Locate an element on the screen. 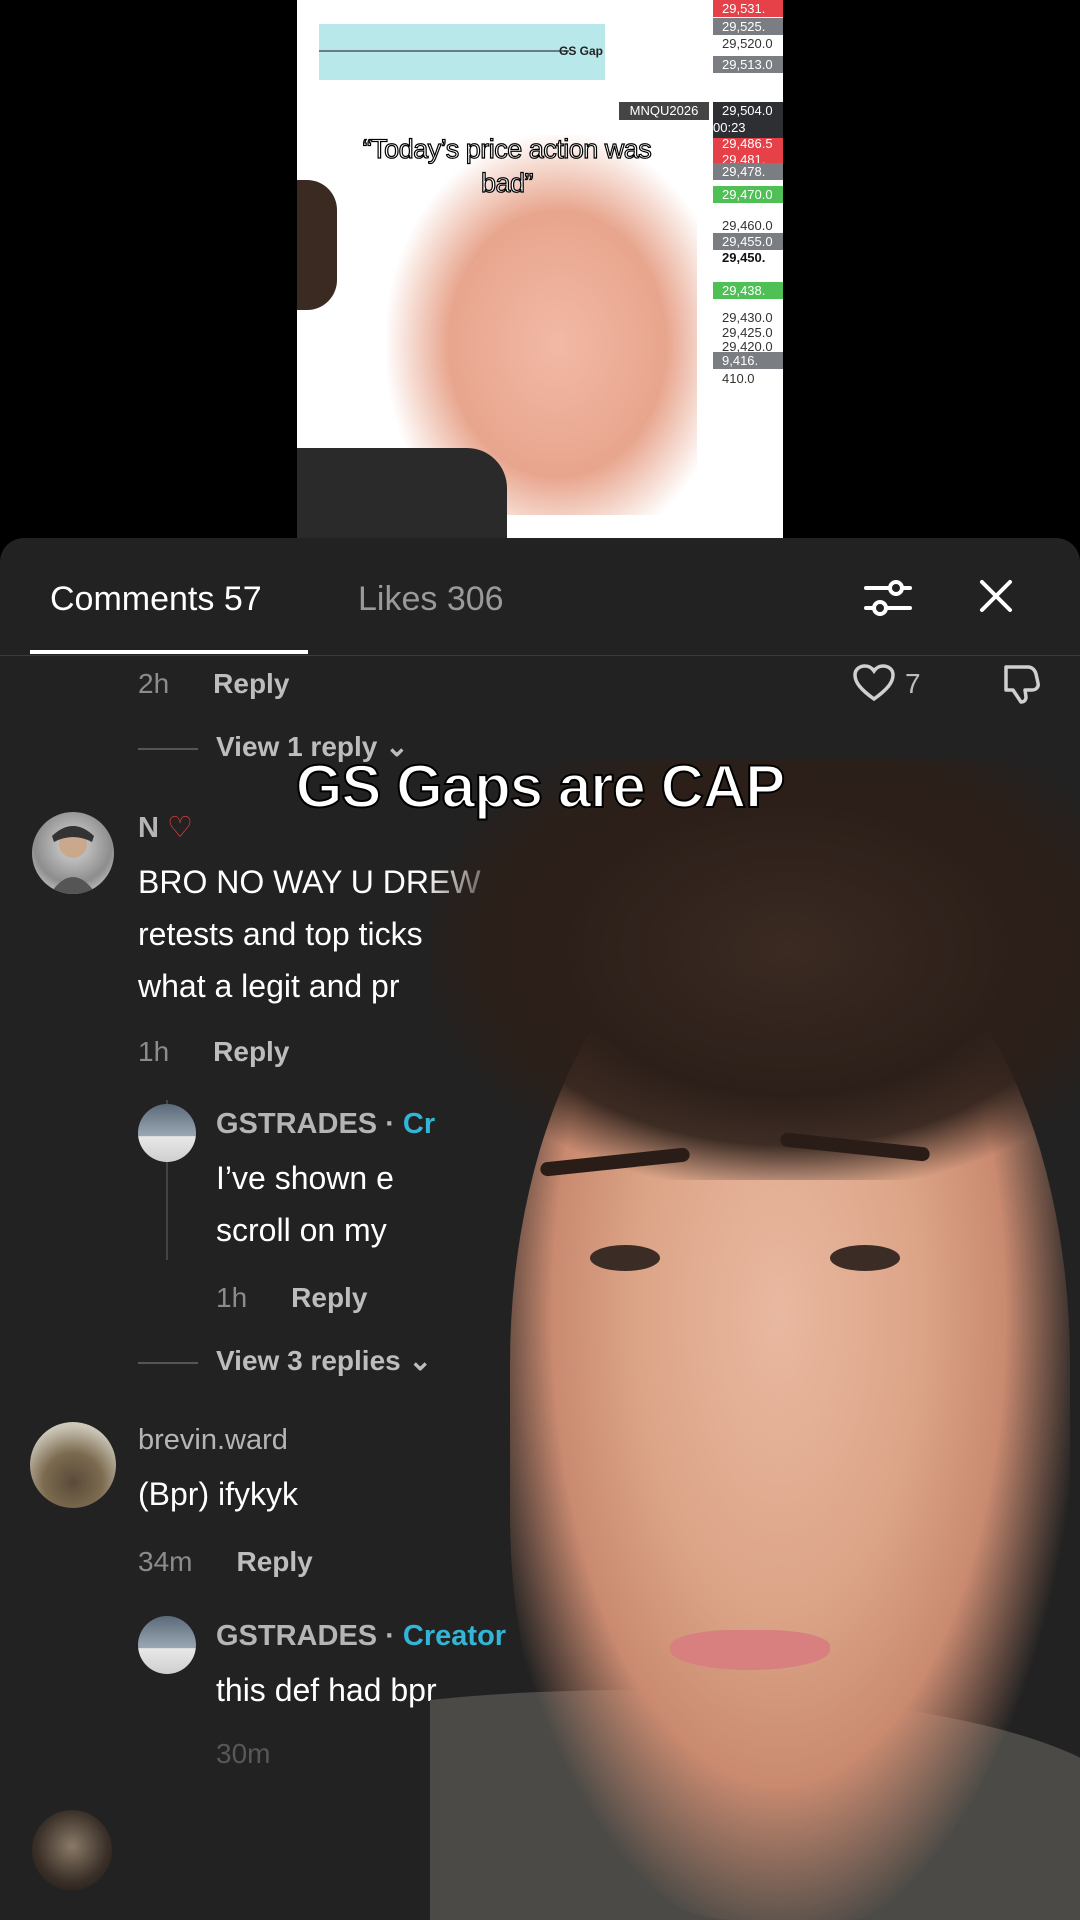  price-level: 29,455.0 is located at coordinates (748, 241).